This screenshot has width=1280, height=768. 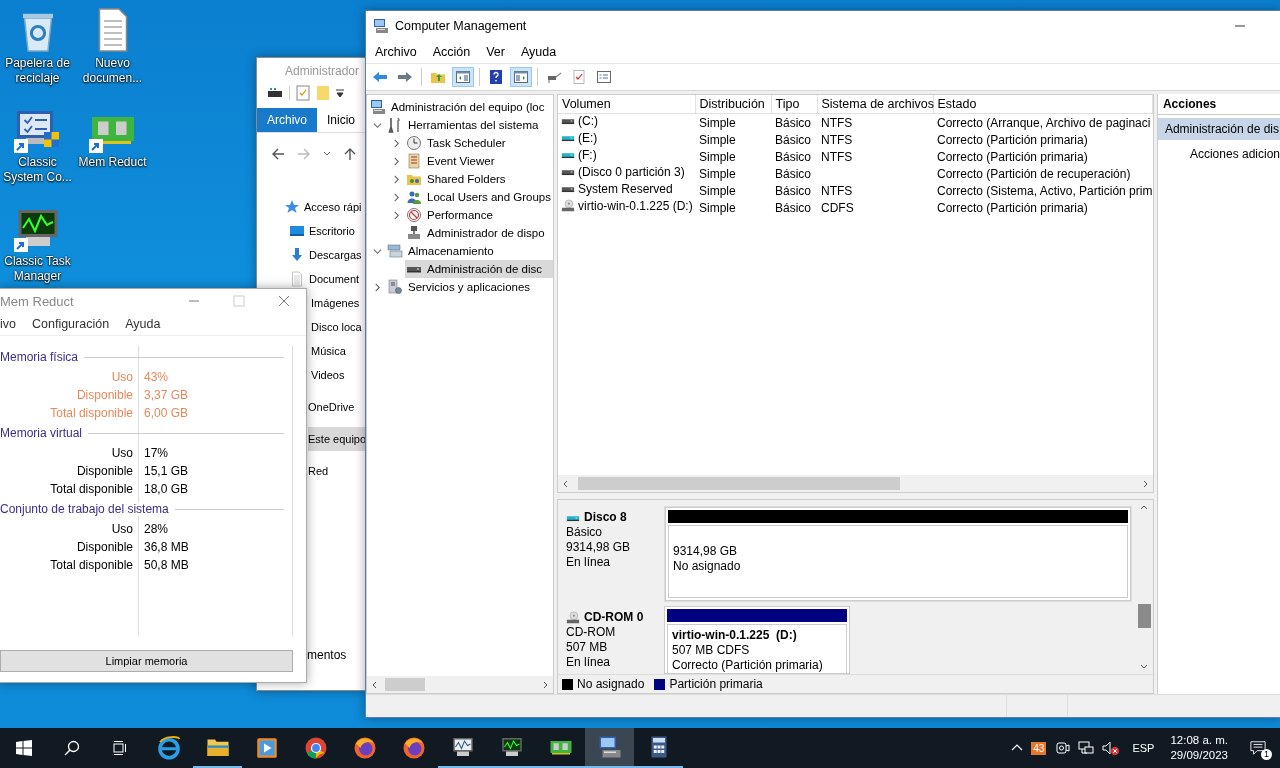 What do you see at coordinates (1144, 666) in the screenshot?
I see `scroll-down-icon` at bounding box center [1144, 666].